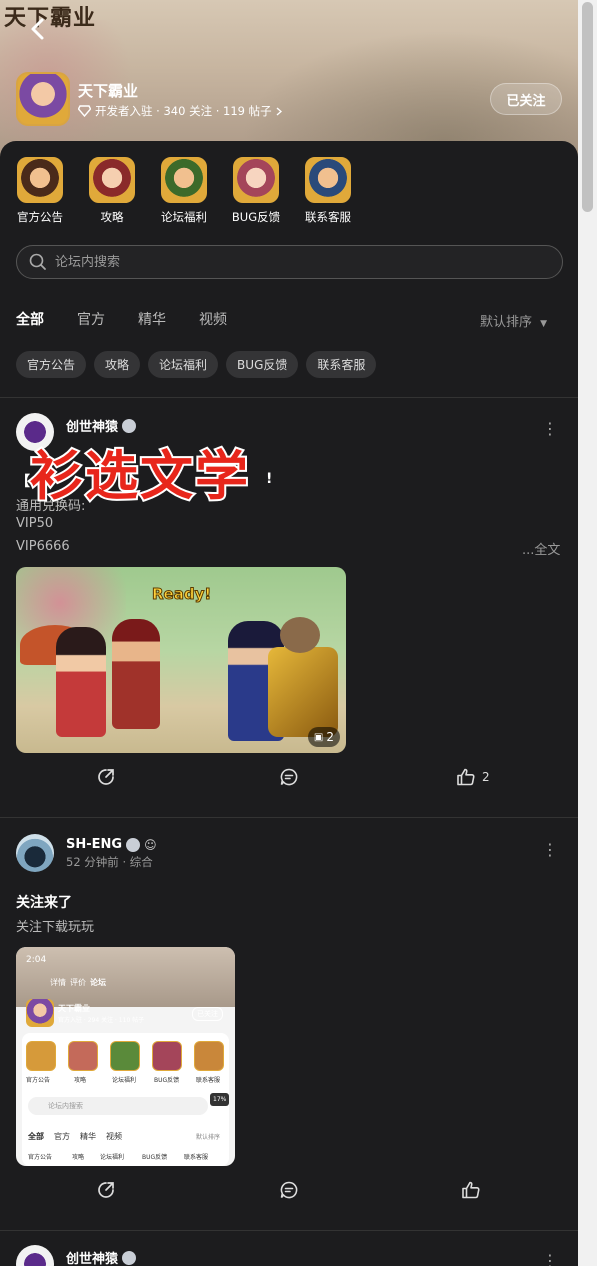 This screenshot has width=597, height=1266. I want to click on post-title: 关注来了, so click(44, 903).